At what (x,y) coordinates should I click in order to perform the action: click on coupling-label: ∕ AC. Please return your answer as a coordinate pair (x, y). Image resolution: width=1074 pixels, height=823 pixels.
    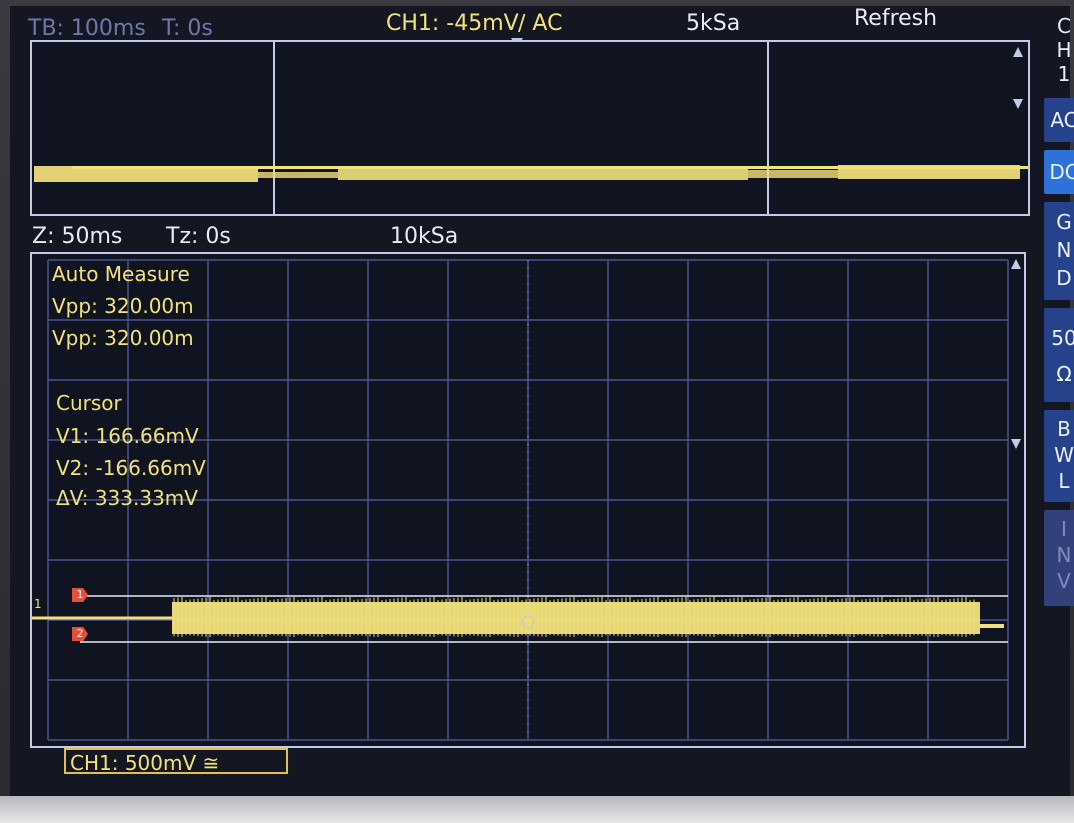
    Looking at the image, I should click on (540, 23).